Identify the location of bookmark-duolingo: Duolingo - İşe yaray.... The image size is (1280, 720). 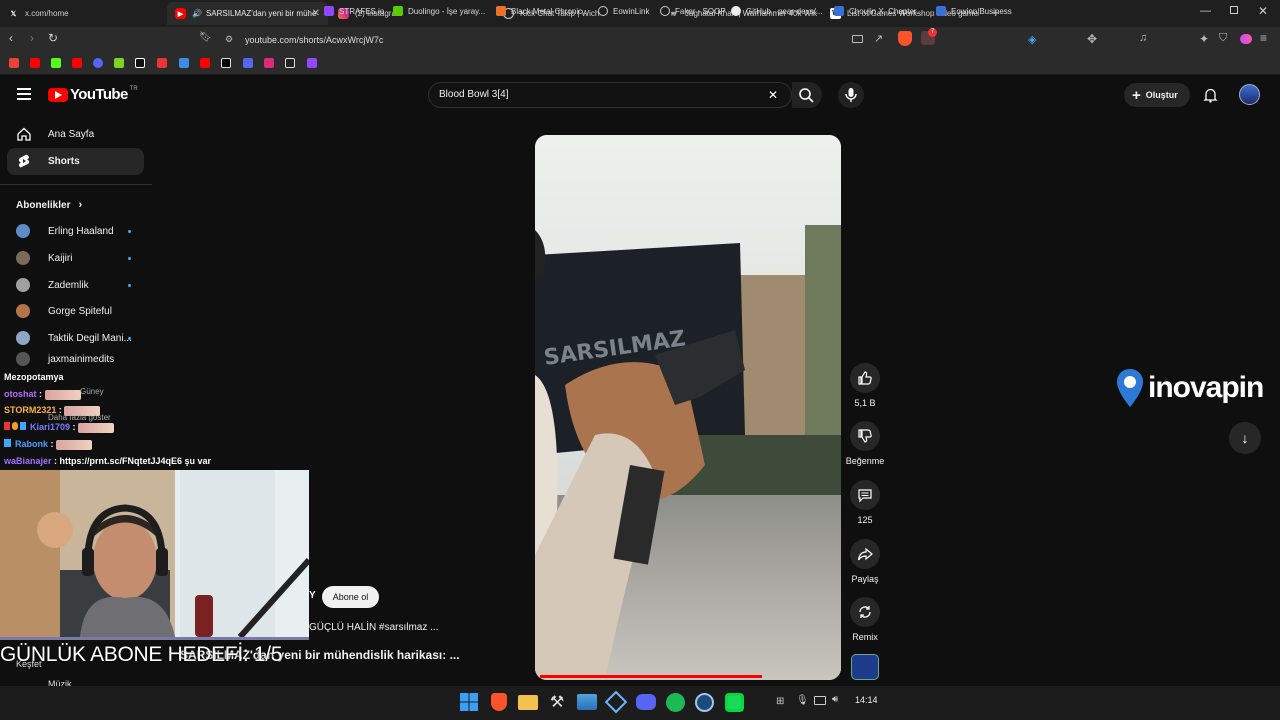
(439, 11).